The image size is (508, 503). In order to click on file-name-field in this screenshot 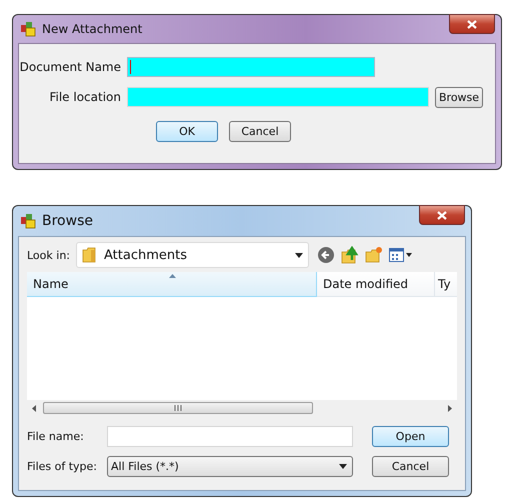, I will do `click(230, 436)`.